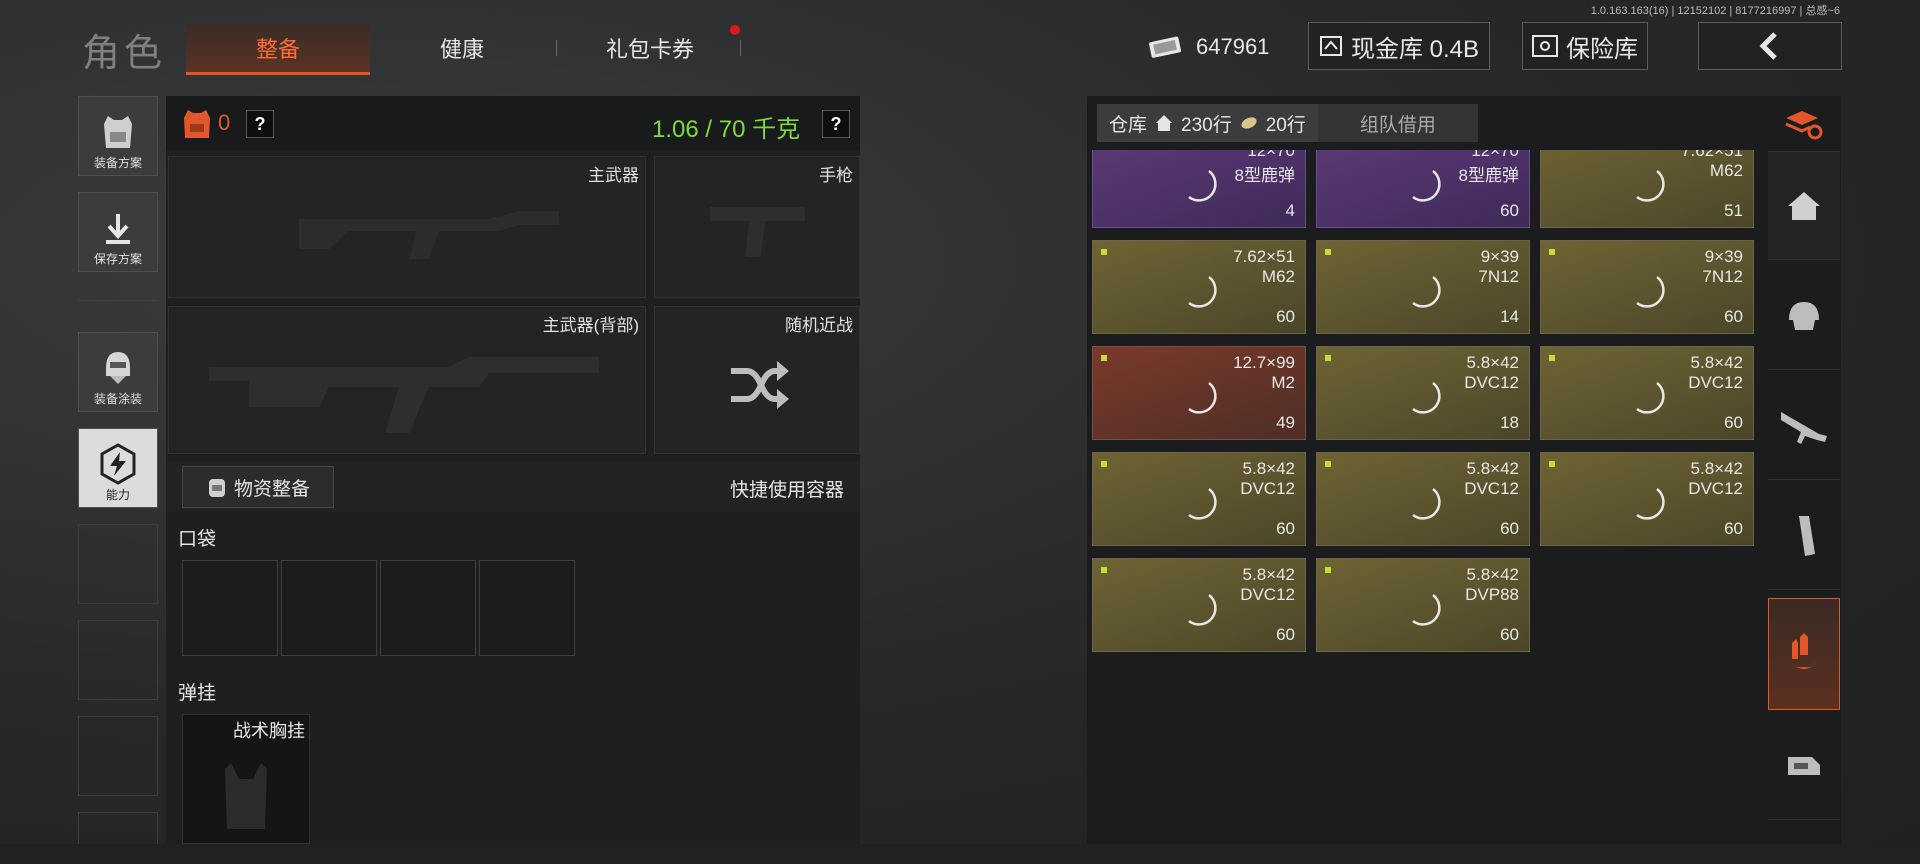 The height and width of the screenshot is (864, 1920). I want to click on slot-label: 主武器(背部), so click(590, 325).